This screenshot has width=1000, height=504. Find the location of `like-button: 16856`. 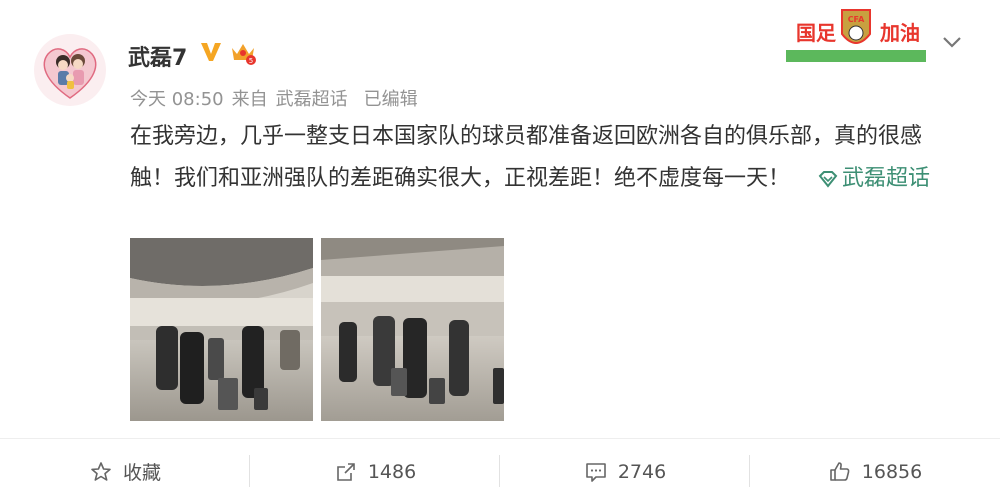

like-button: 16856 is located at coordinates (875, 471).